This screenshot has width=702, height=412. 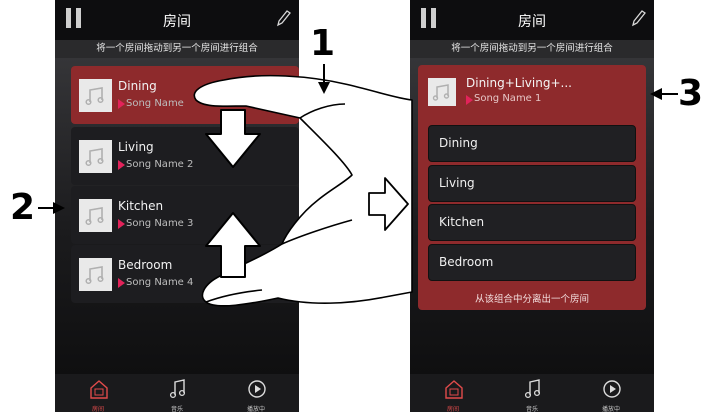 I want to click on group-member-living: Living, so click(x=532, y=183).